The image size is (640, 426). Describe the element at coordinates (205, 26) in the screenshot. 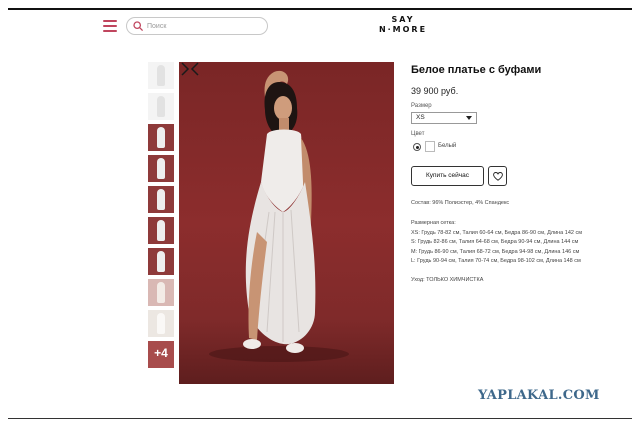

I see `search-input` at that location.